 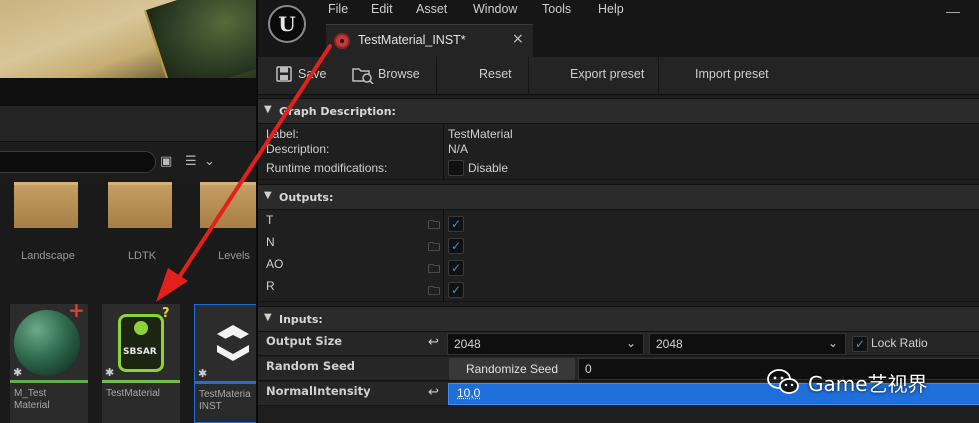 What do you see at coordinates (233, 343) in the screenshot?
I see `substance-logo-icon` at bounding box center [233, 343].